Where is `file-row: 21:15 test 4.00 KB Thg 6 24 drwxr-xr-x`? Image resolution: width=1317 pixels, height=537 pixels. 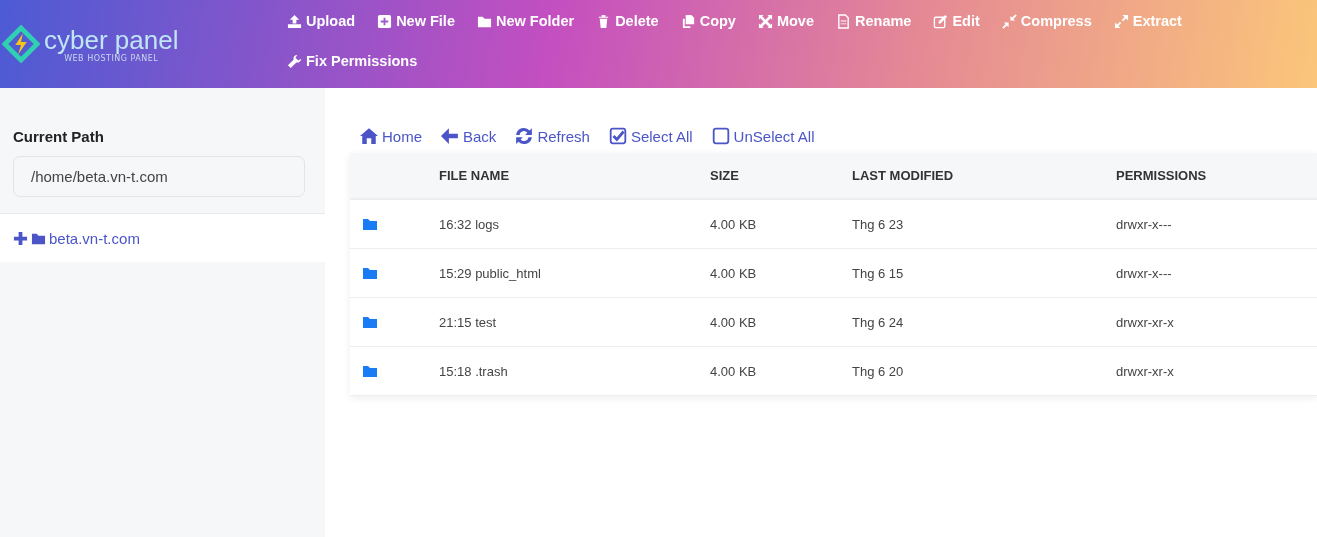 file-row: 21:15 test 4.00 KB Thg 6 24 drwxr-xr-x is located at coordinates (833, 322).